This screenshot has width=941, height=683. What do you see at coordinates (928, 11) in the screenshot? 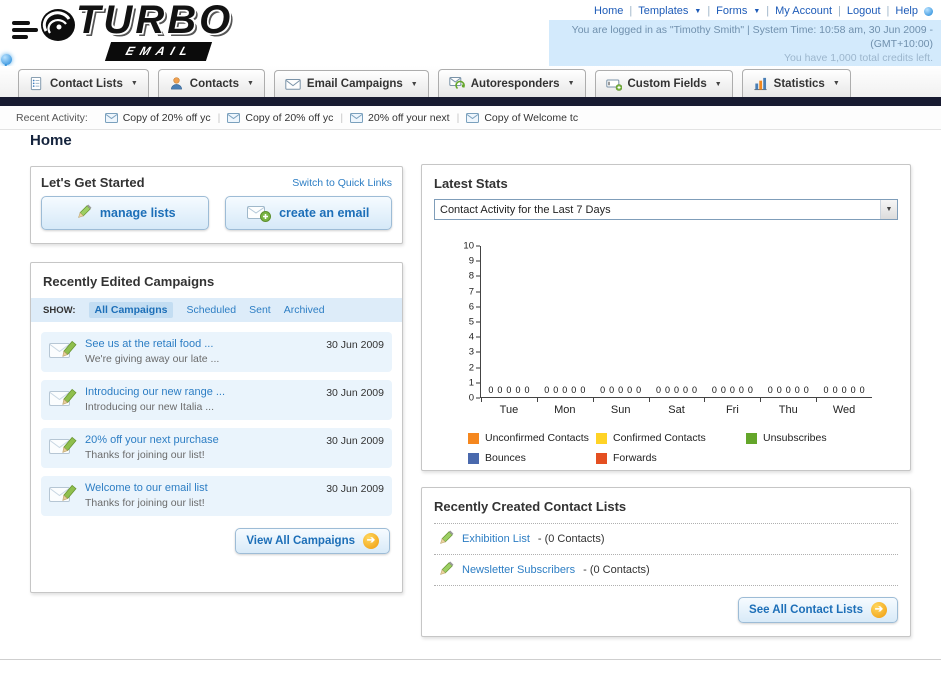
I see `help-dot-icon` at bounding box center [928, 11].